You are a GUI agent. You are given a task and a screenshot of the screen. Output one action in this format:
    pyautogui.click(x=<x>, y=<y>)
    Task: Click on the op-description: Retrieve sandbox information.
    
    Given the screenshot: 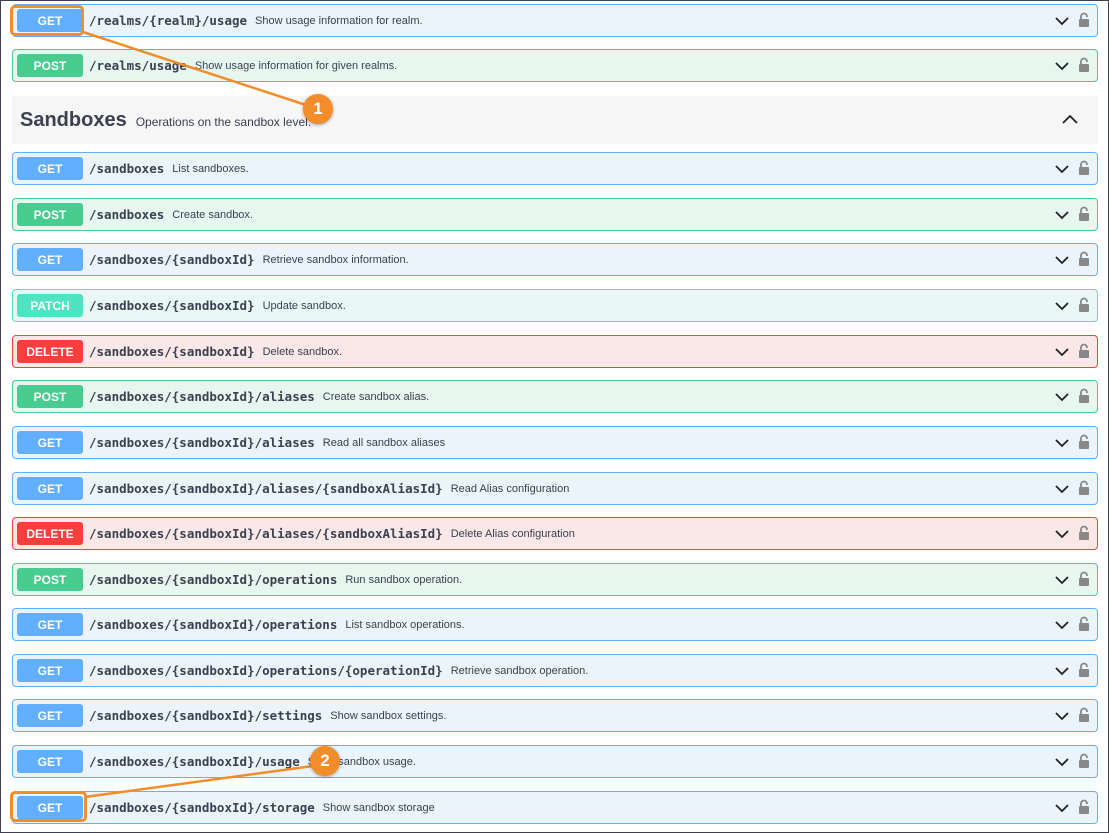 What is the action you would take?
    pyautogui.click(x=335, y=259)
    